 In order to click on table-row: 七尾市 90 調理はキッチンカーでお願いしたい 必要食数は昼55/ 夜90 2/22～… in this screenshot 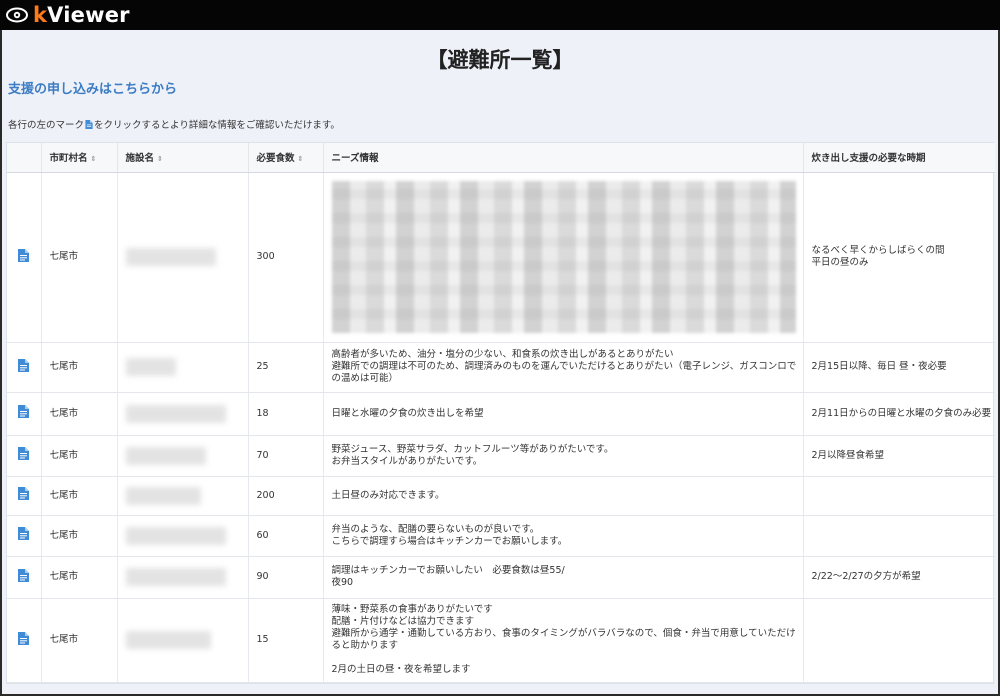, I will do `click(501, 577)`.